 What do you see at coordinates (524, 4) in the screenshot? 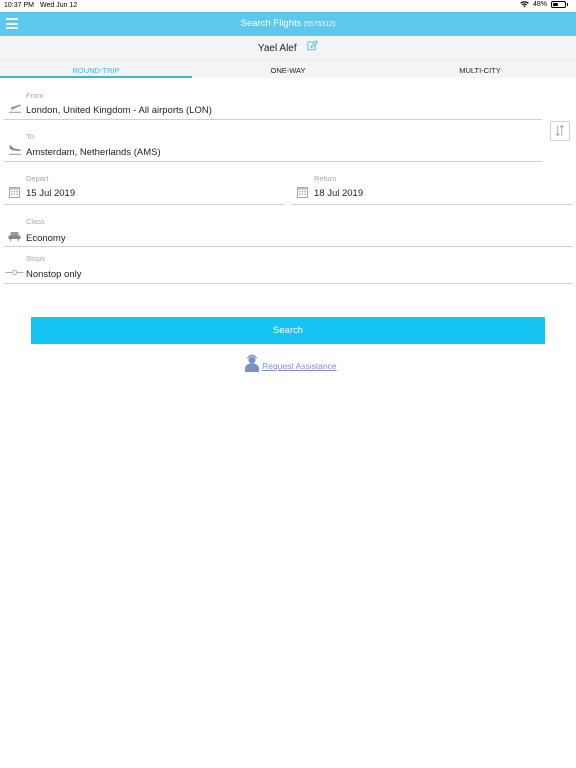
I see `wifi-icon` at bounding box center [524, 4].